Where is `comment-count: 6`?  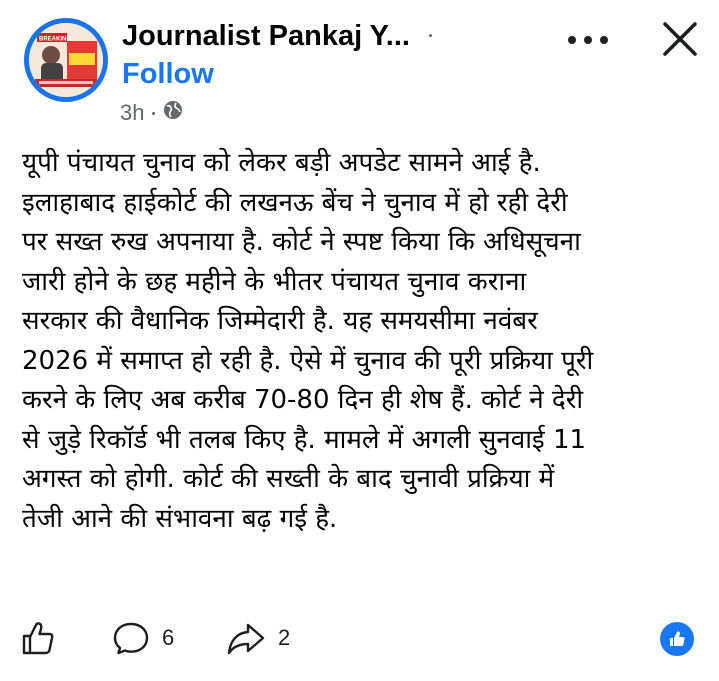
comment-count: 6 is located at coordinates (168, 637).